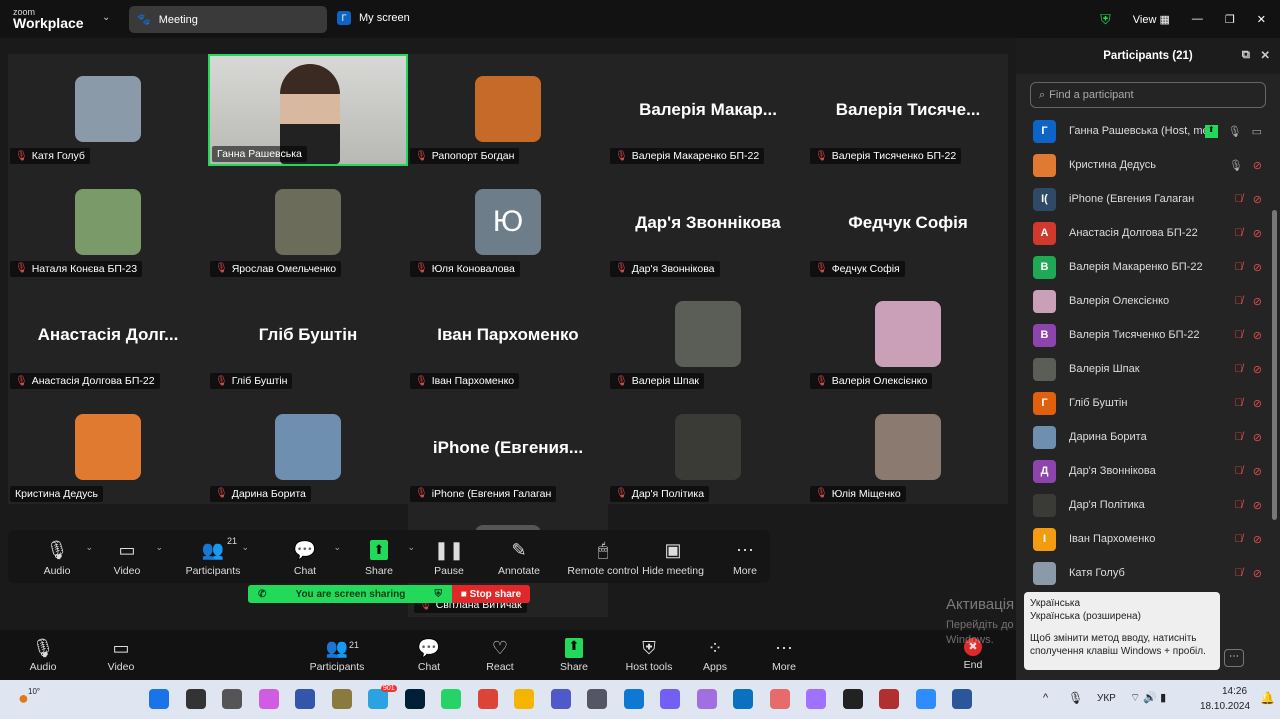 The height and width of the screenshot is (719, 1280). I want to click on participant-tile: Валерія Макар... 🎙 Валерія Макаренко БП-22, so click(708, 110).